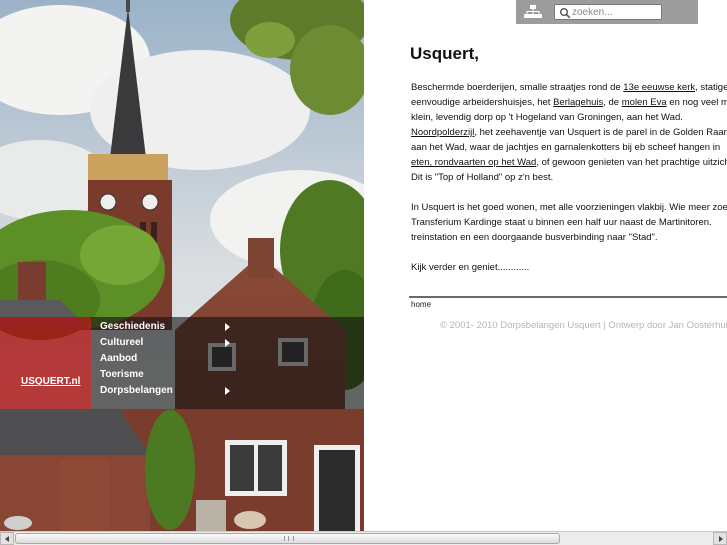 This screenshot has height=545, width=727. I want to click on arrow-right-icon, so click(721, 539).